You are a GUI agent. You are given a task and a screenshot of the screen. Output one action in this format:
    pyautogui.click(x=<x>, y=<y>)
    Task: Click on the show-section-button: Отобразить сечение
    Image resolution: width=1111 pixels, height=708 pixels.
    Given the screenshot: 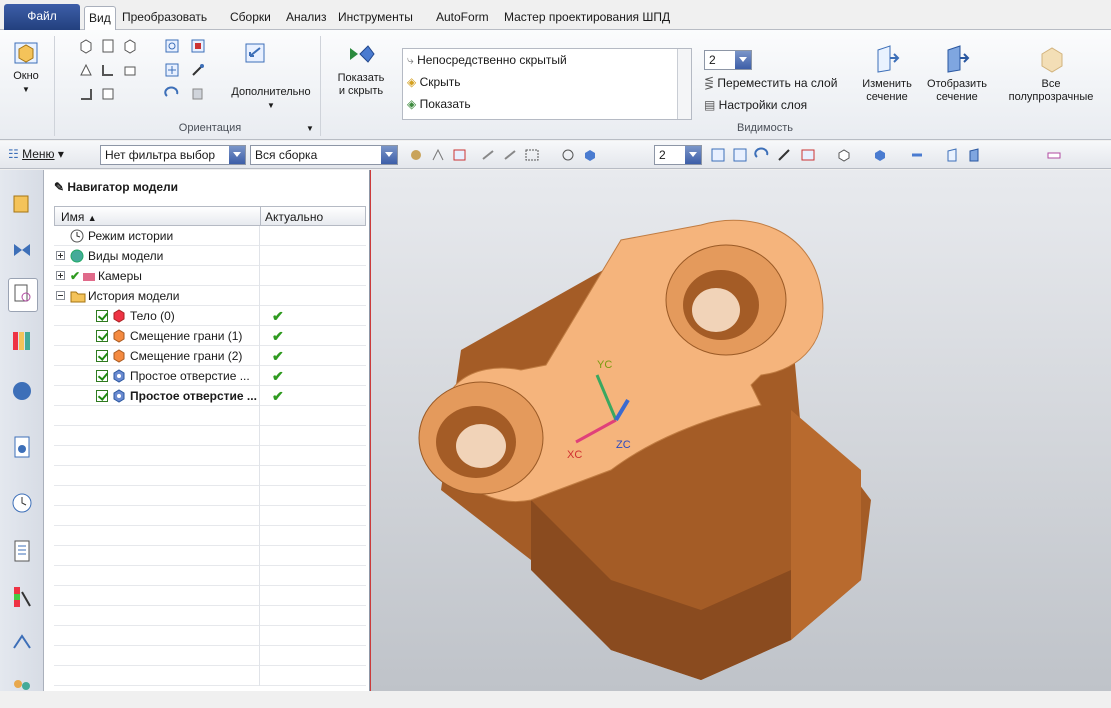 What is the action you would take?
    pyautogui.click(x=957, y=74)
    